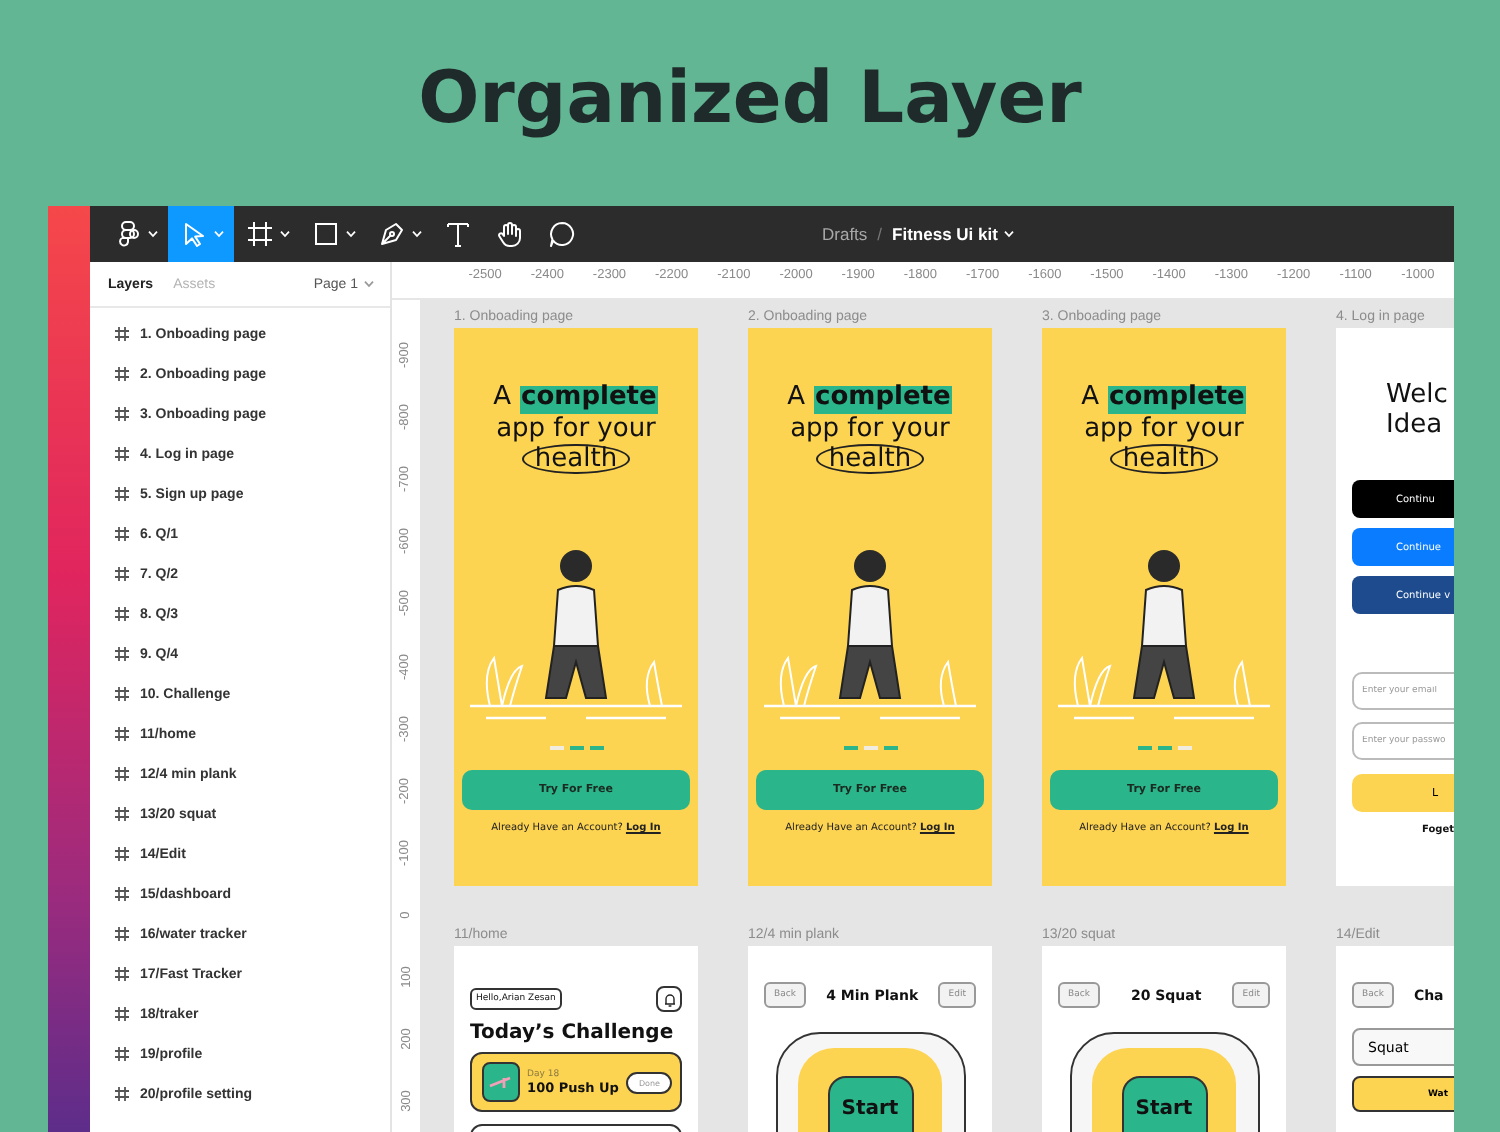  Describe the element at coordinates (750, 100) in the screenshot. I see `page-title: Organized Layer` at that location.